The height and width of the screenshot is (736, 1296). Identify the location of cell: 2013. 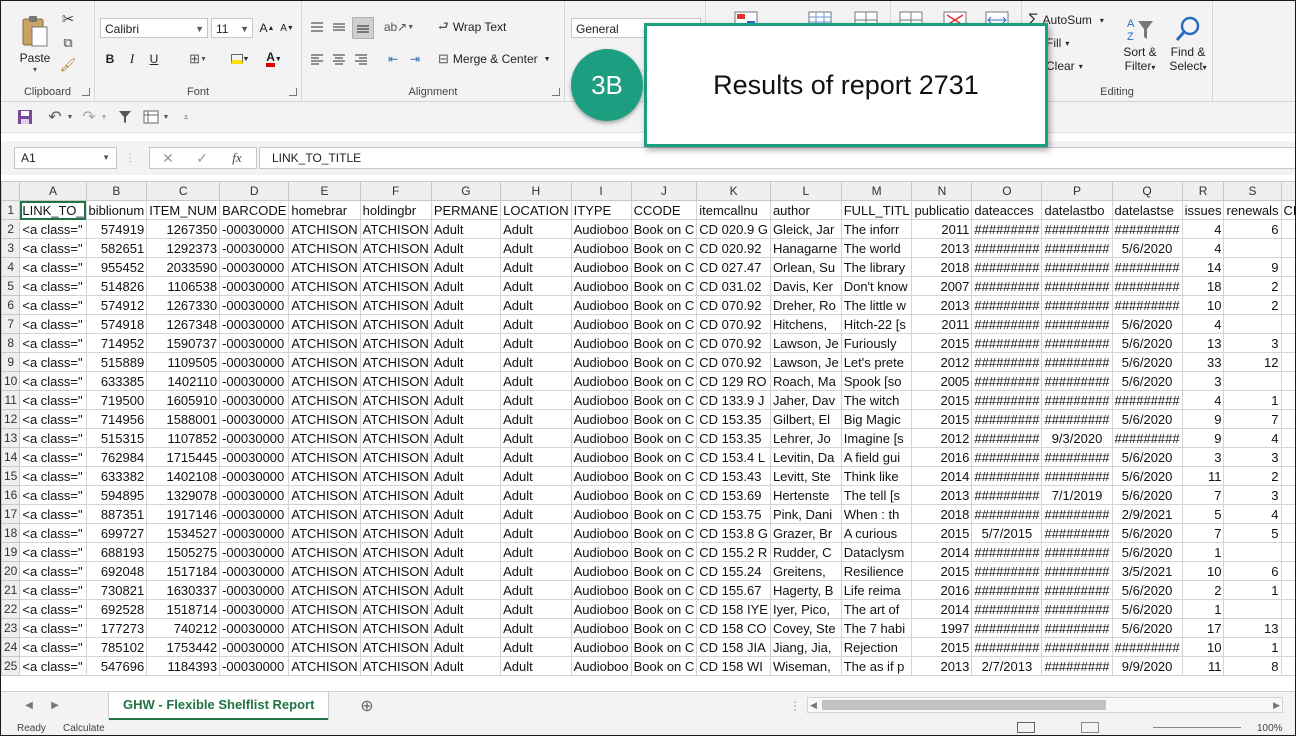
(942, 248).